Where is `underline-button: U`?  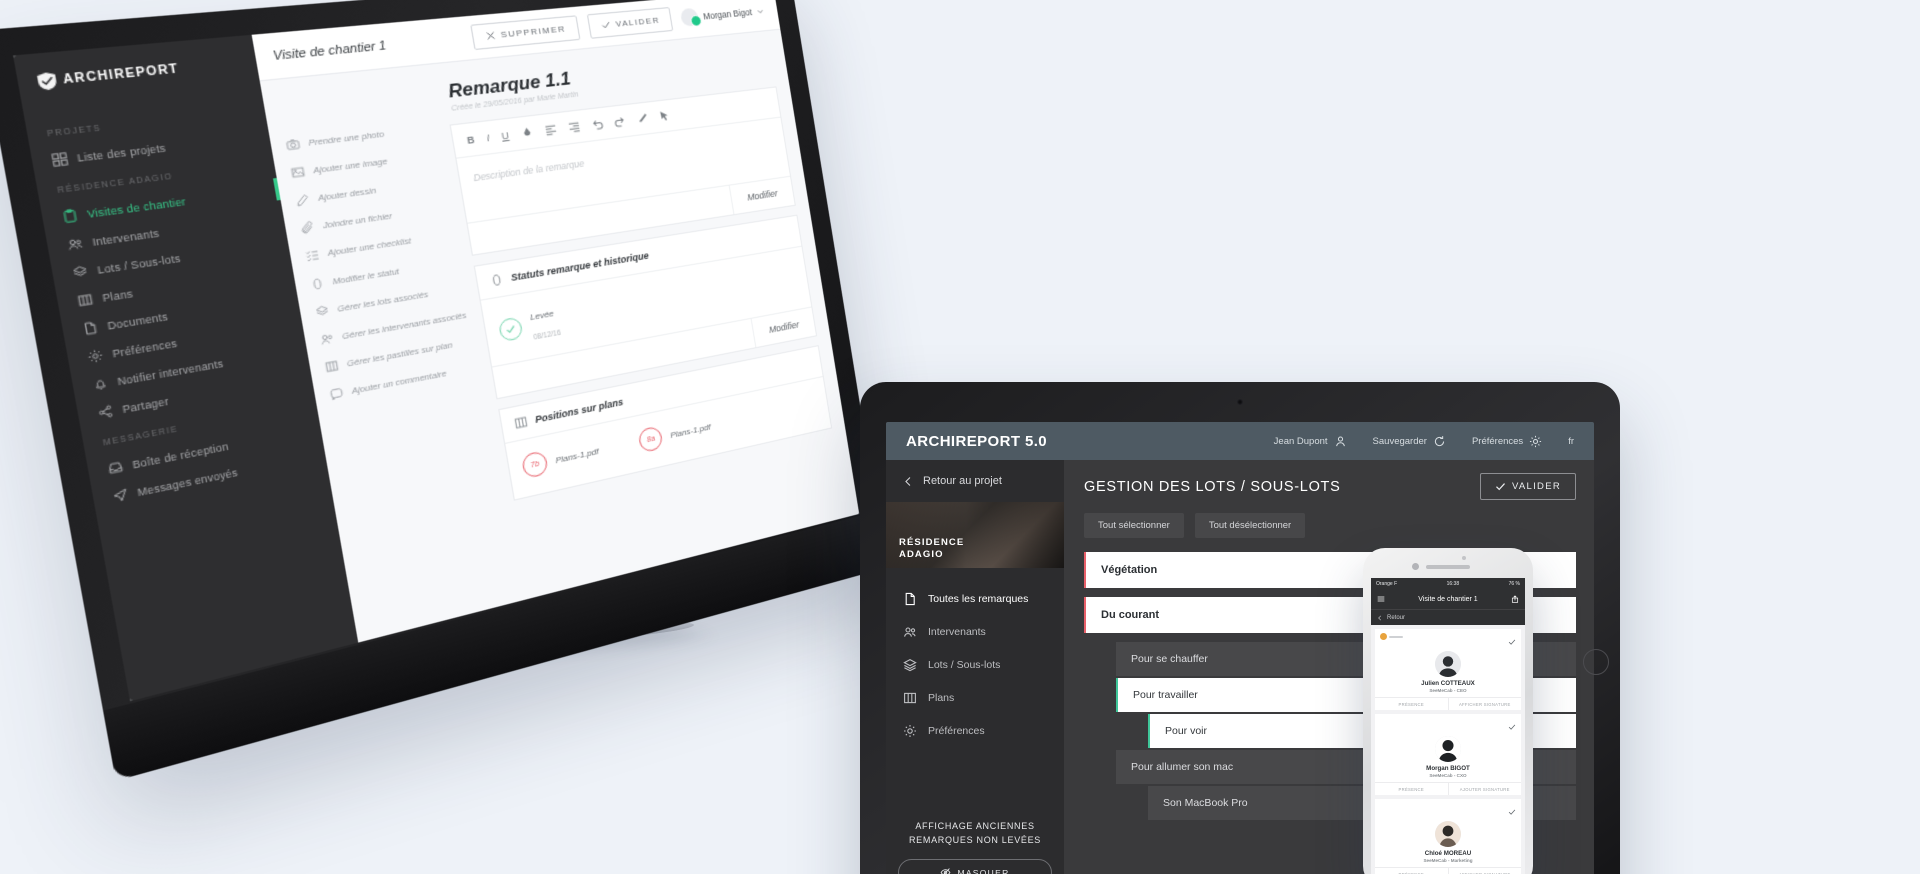 underline-button: U is located at coordinates (505, 135).